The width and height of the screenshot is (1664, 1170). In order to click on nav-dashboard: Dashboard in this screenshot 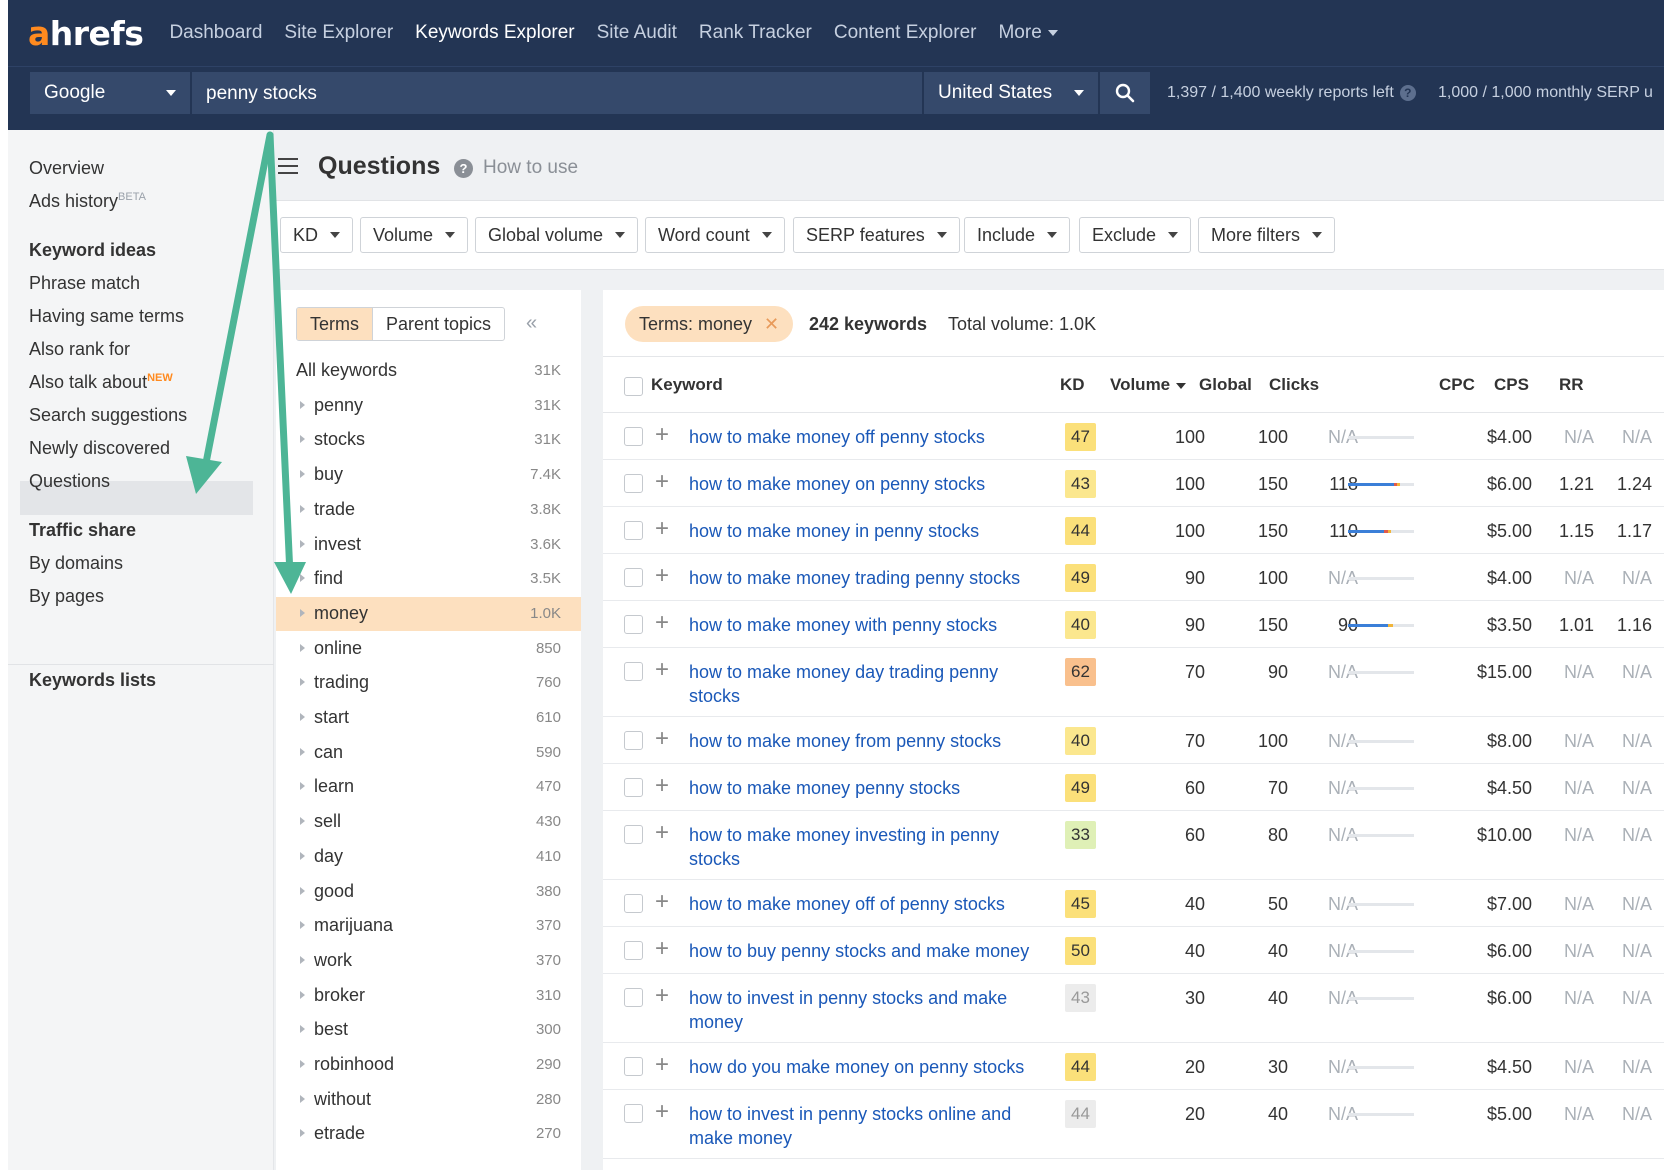, I will do `click(215, 33)`.